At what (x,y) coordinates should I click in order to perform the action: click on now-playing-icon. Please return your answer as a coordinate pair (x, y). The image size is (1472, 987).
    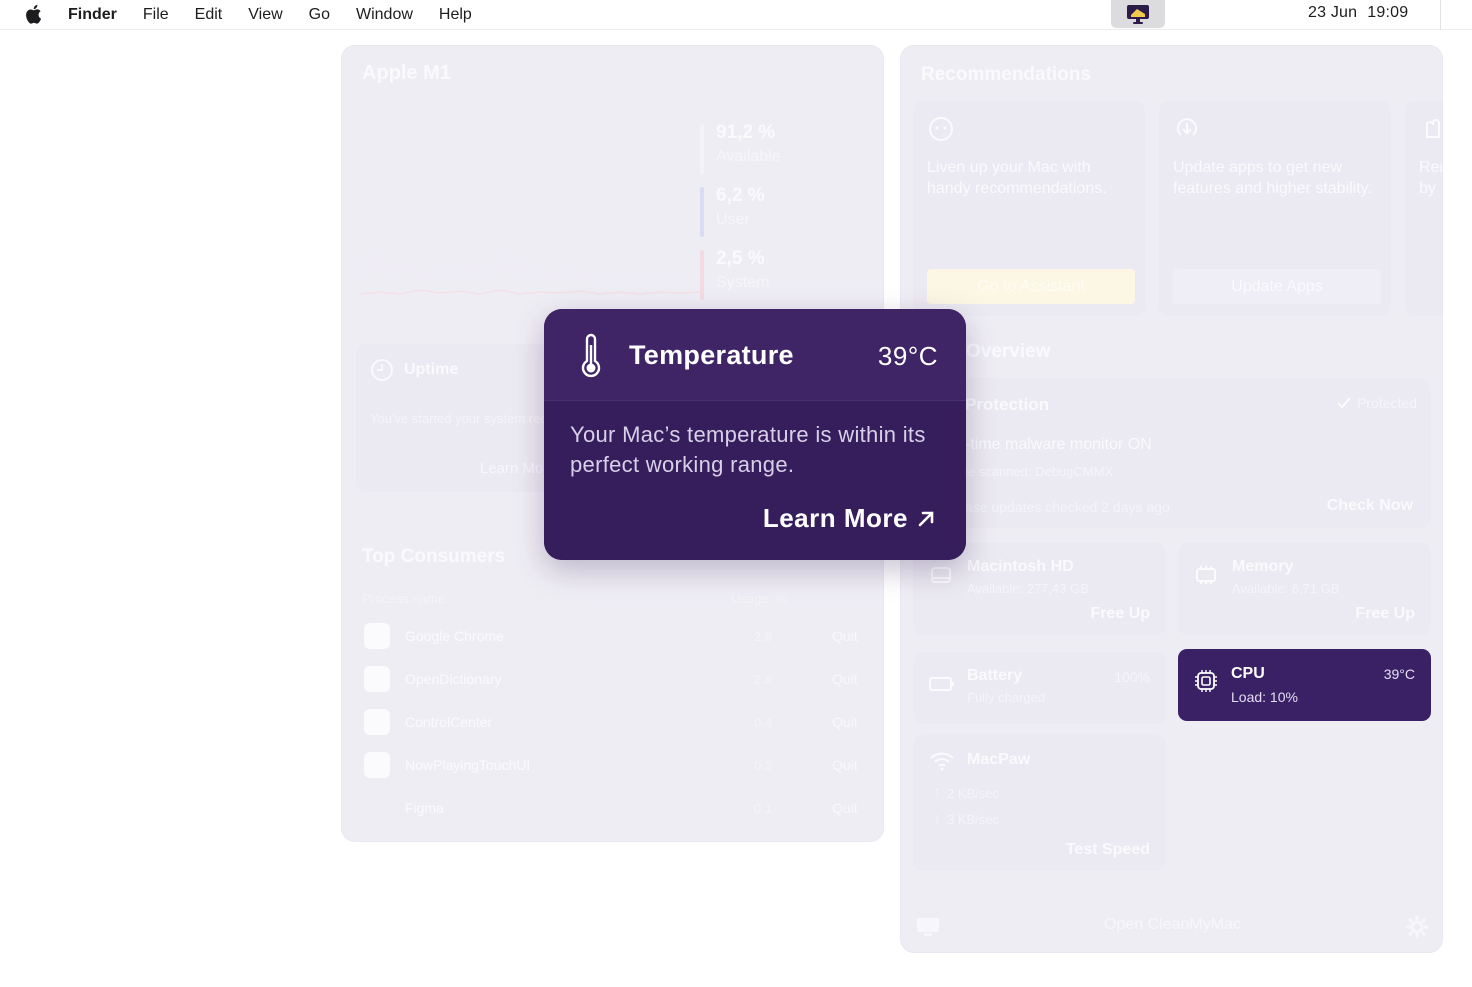
    Looking at the image, I should click on (377, 765).